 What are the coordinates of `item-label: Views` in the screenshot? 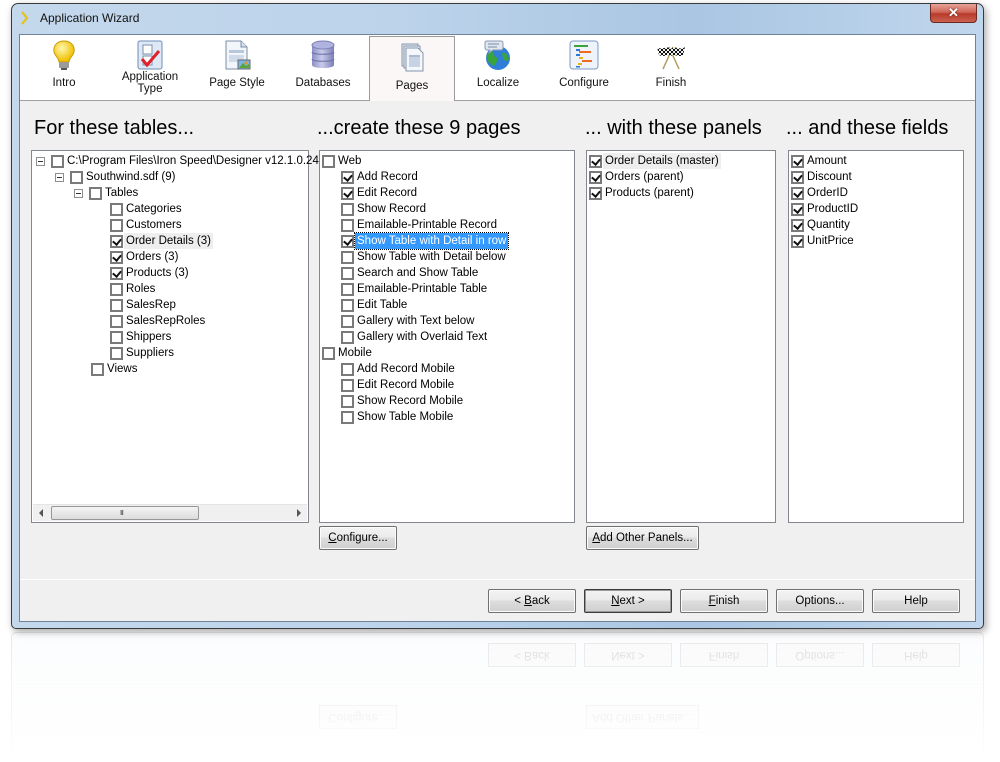 It's located at (122, 369).